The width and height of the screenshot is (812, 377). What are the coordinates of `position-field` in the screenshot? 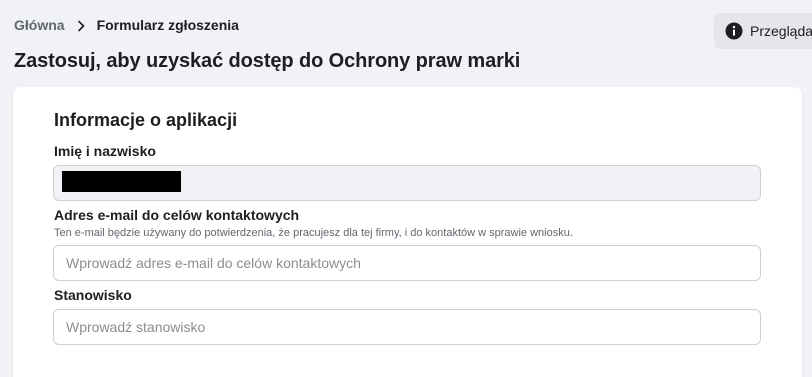 It's located at (407, 327).